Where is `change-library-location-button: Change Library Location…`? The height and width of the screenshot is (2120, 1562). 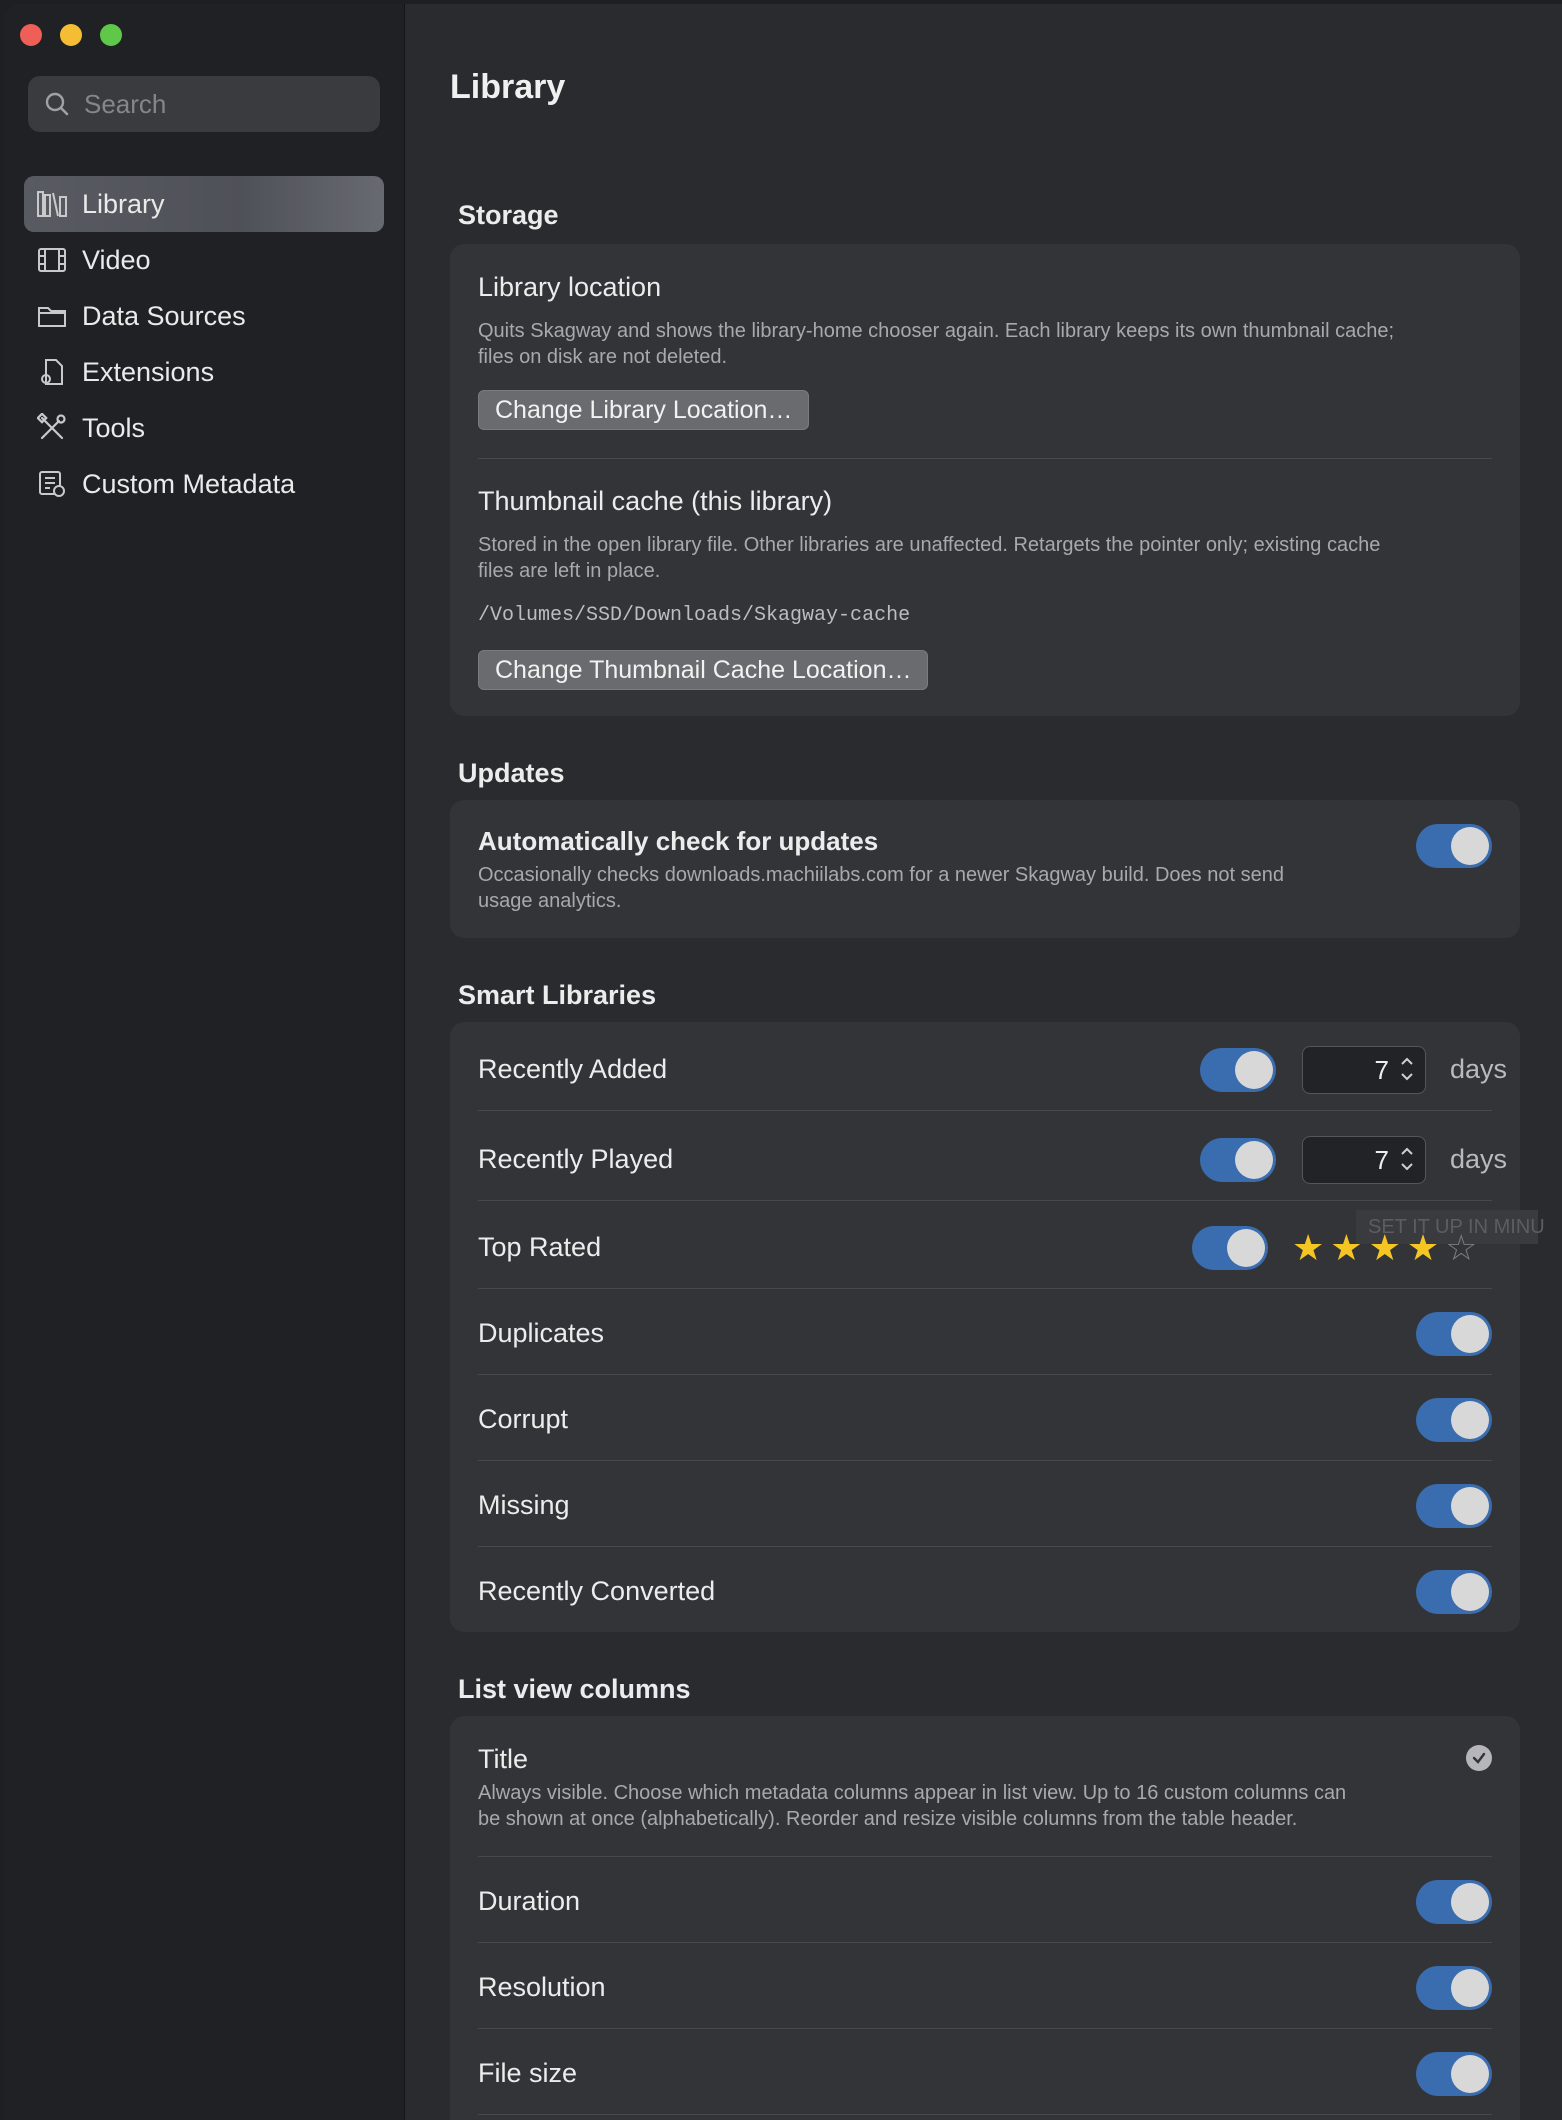 change-library-location-button: Change Library Location… is located at coordinates (644, 410).